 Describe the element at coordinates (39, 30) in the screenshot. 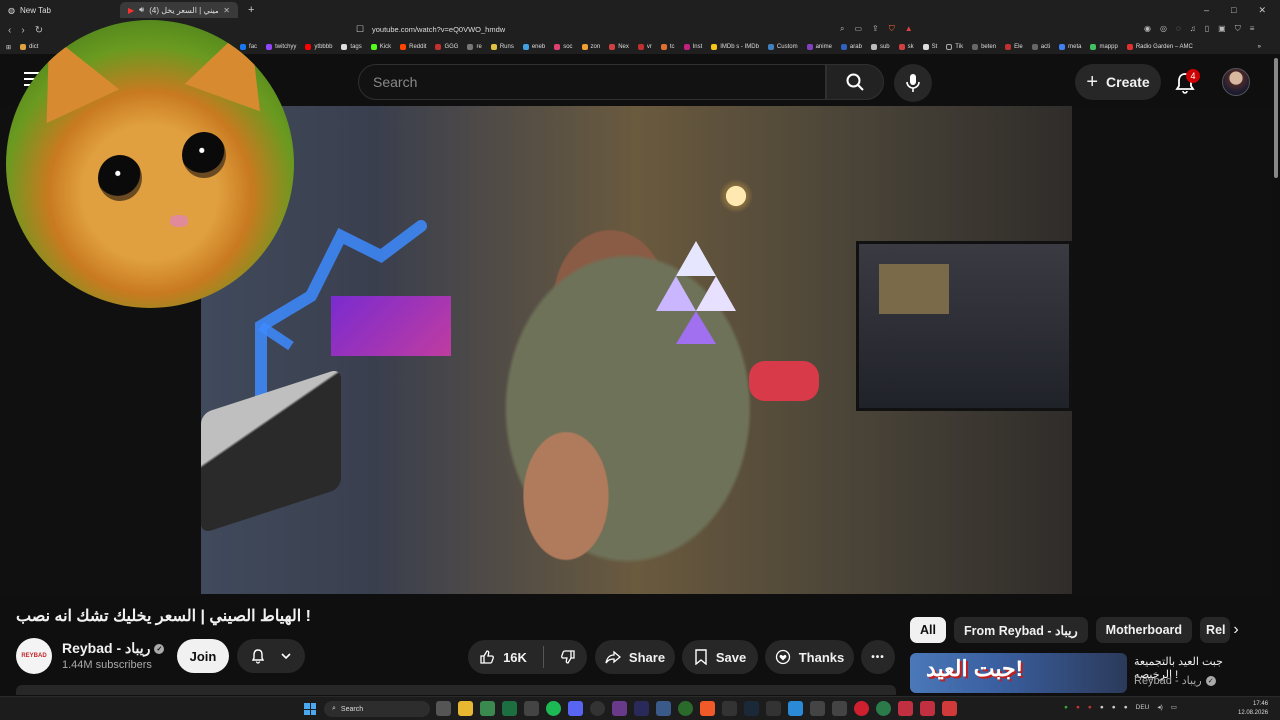

I see `reload-icon: ↻` at that location.